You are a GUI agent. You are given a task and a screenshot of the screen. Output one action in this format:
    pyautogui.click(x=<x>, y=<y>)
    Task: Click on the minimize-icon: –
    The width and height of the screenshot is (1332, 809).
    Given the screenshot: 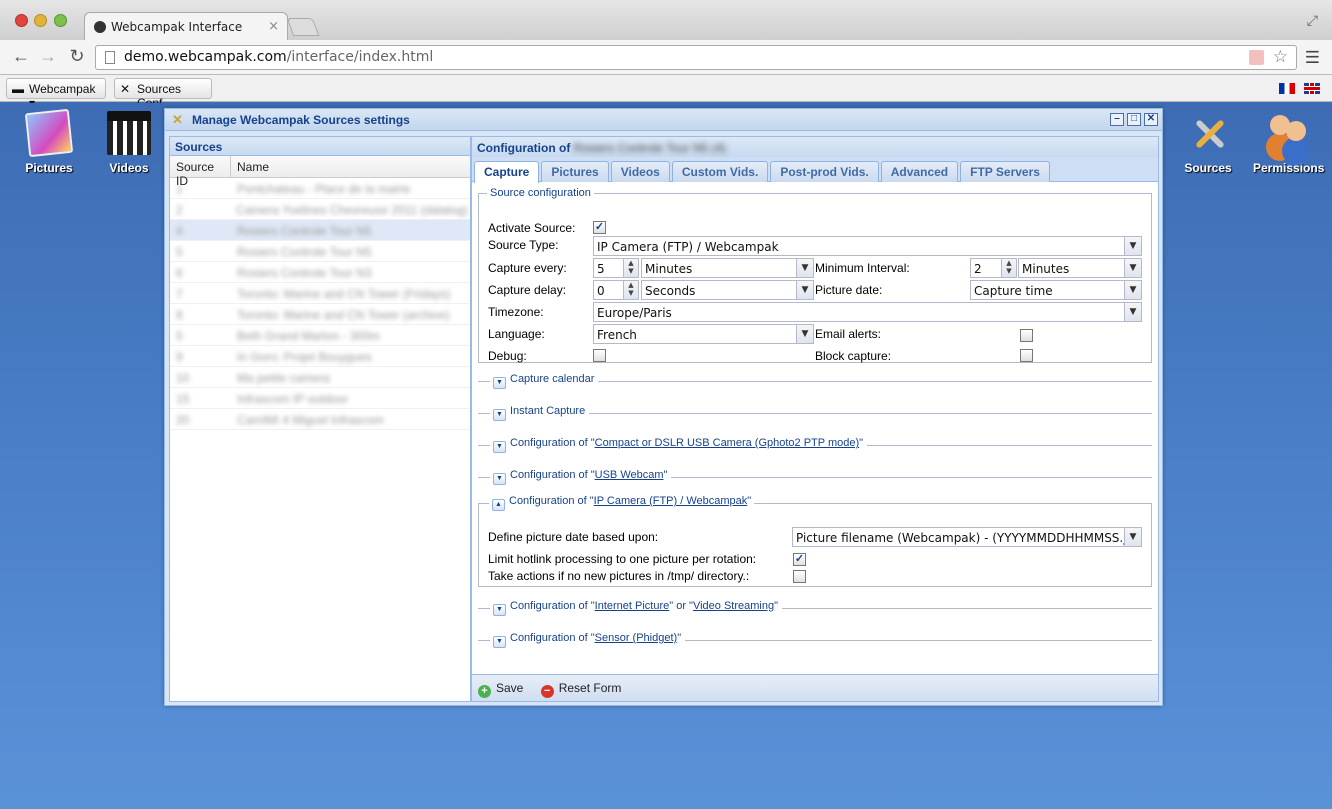 What is the action you would take?
    pyautogui.click(x=1117, y=119)
    